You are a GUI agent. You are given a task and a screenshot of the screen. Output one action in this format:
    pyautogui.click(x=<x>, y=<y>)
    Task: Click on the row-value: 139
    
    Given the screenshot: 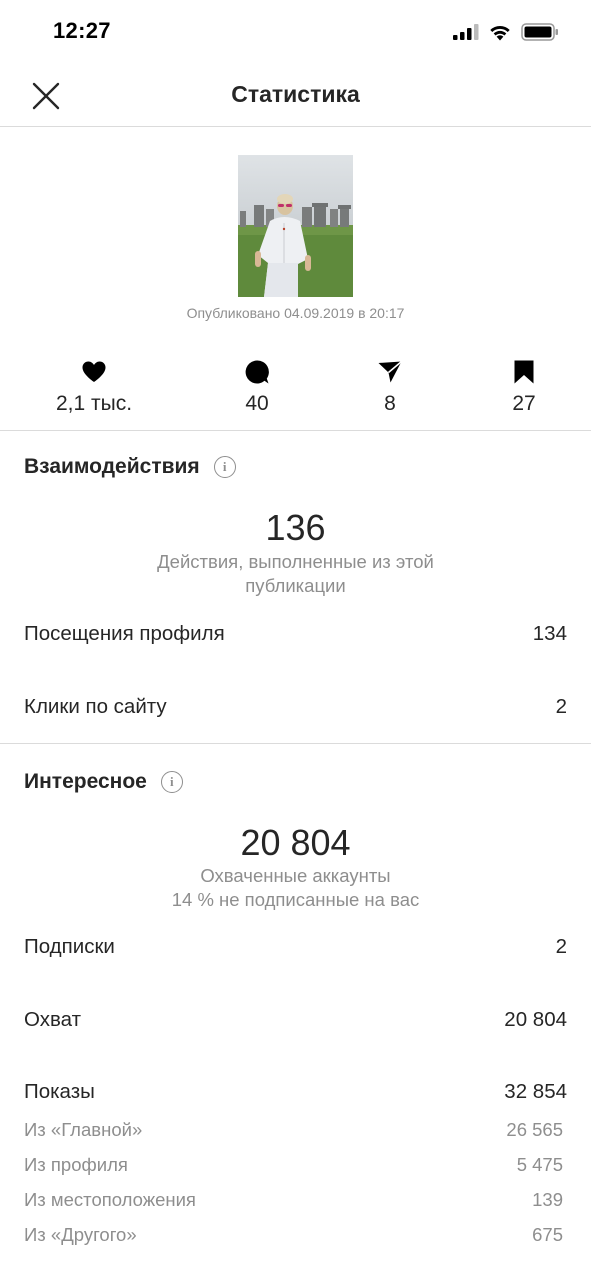 What is the action you would take?
    pyautogui.click(x=547, y=1199)
    